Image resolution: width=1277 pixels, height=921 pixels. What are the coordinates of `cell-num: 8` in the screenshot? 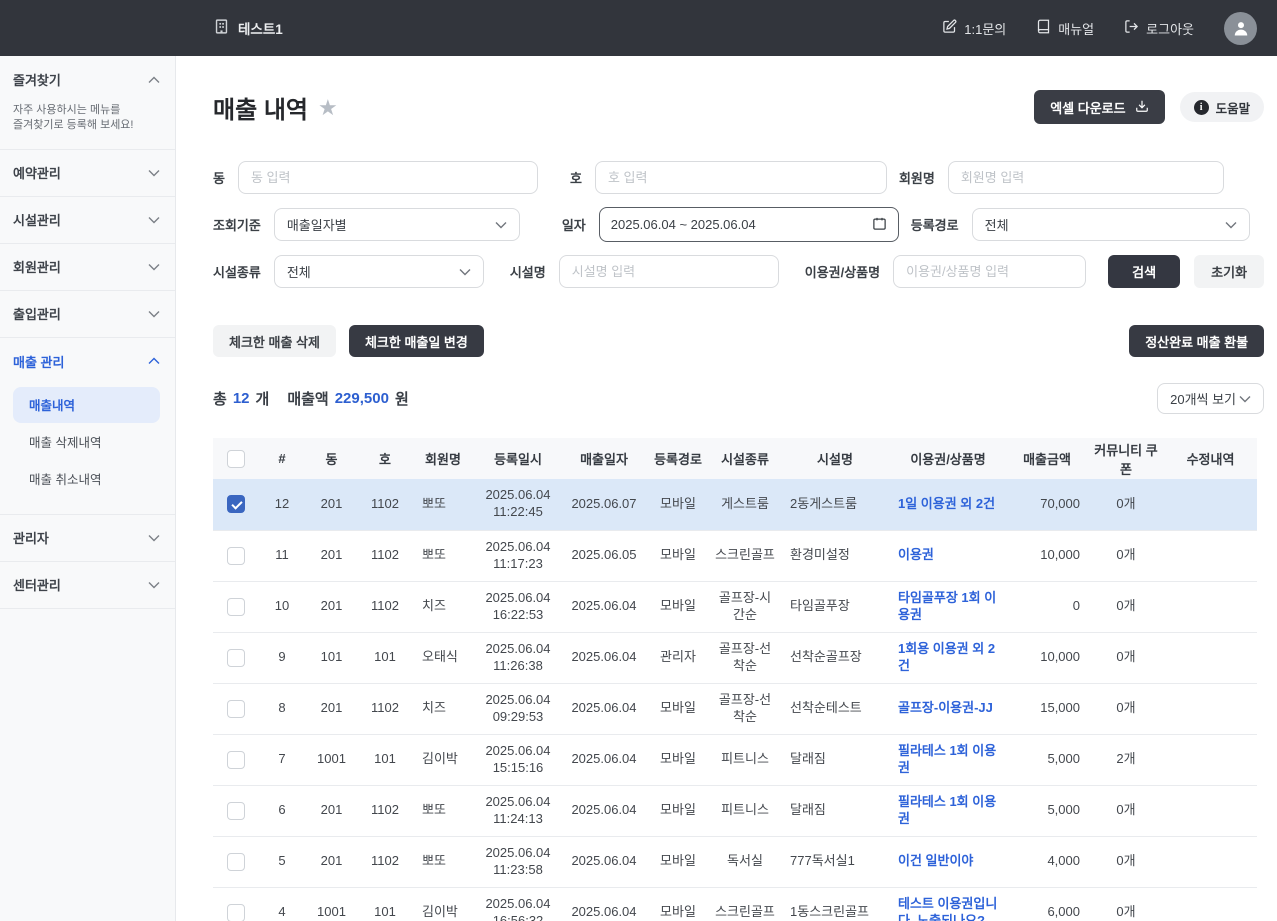 It's located at (282, 709).